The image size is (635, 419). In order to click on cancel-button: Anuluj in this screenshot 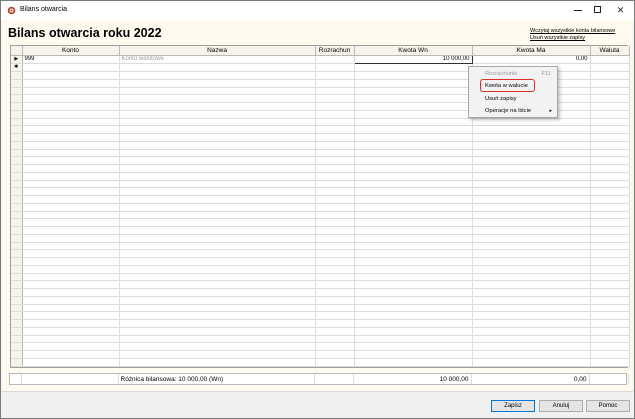, I will do `click(561, 406)`.